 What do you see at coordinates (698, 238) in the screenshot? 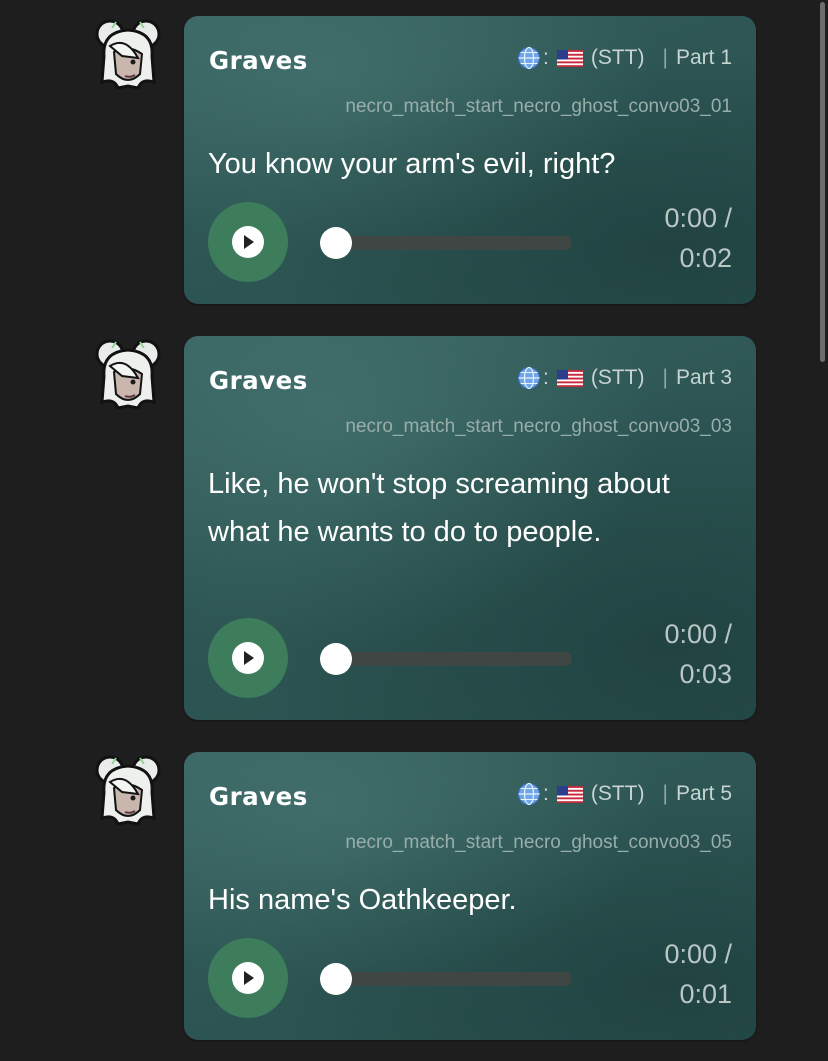
I see `time-display: 0:00 / 0:02` at bounding box center [698, 238].